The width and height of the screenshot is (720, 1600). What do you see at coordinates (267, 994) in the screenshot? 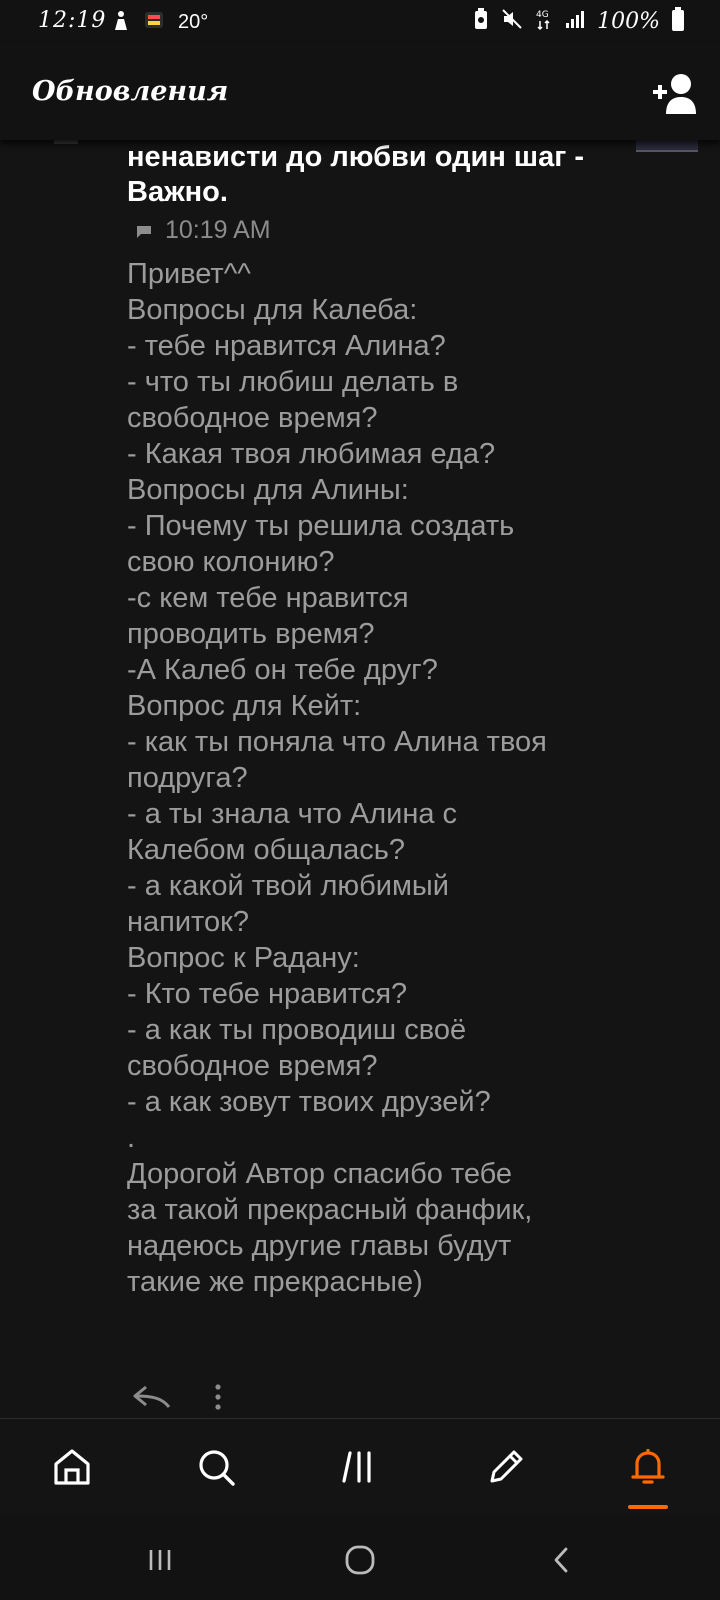
I see `post-body-line: - Кто тебе нравится?` at bounding box center [267, 994].